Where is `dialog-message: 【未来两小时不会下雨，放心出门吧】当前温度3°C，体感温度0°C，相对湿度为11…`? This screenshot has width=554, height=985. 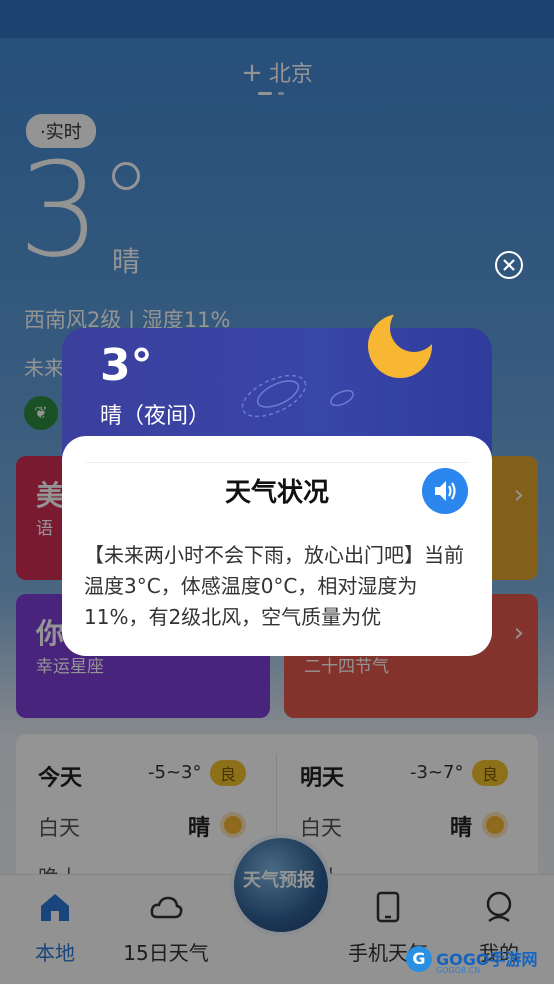
dialog-message: 【未来两小时不会下雨，放心出门吧】当前温度3°C，体感温度0°C，相对湿度为11… is located at coordinates (274, 586).